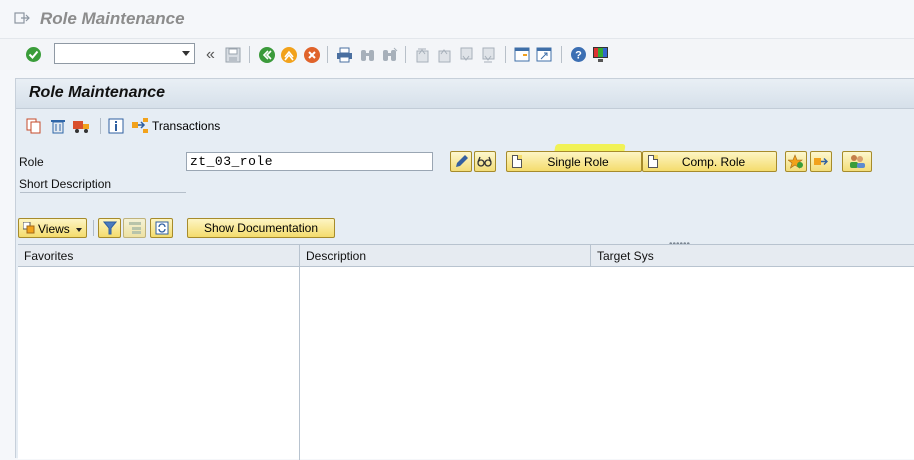  What do you see at coordinates (81, 125) in the screenshot?
I see `transport-icon` at bounding box center [81, 125].